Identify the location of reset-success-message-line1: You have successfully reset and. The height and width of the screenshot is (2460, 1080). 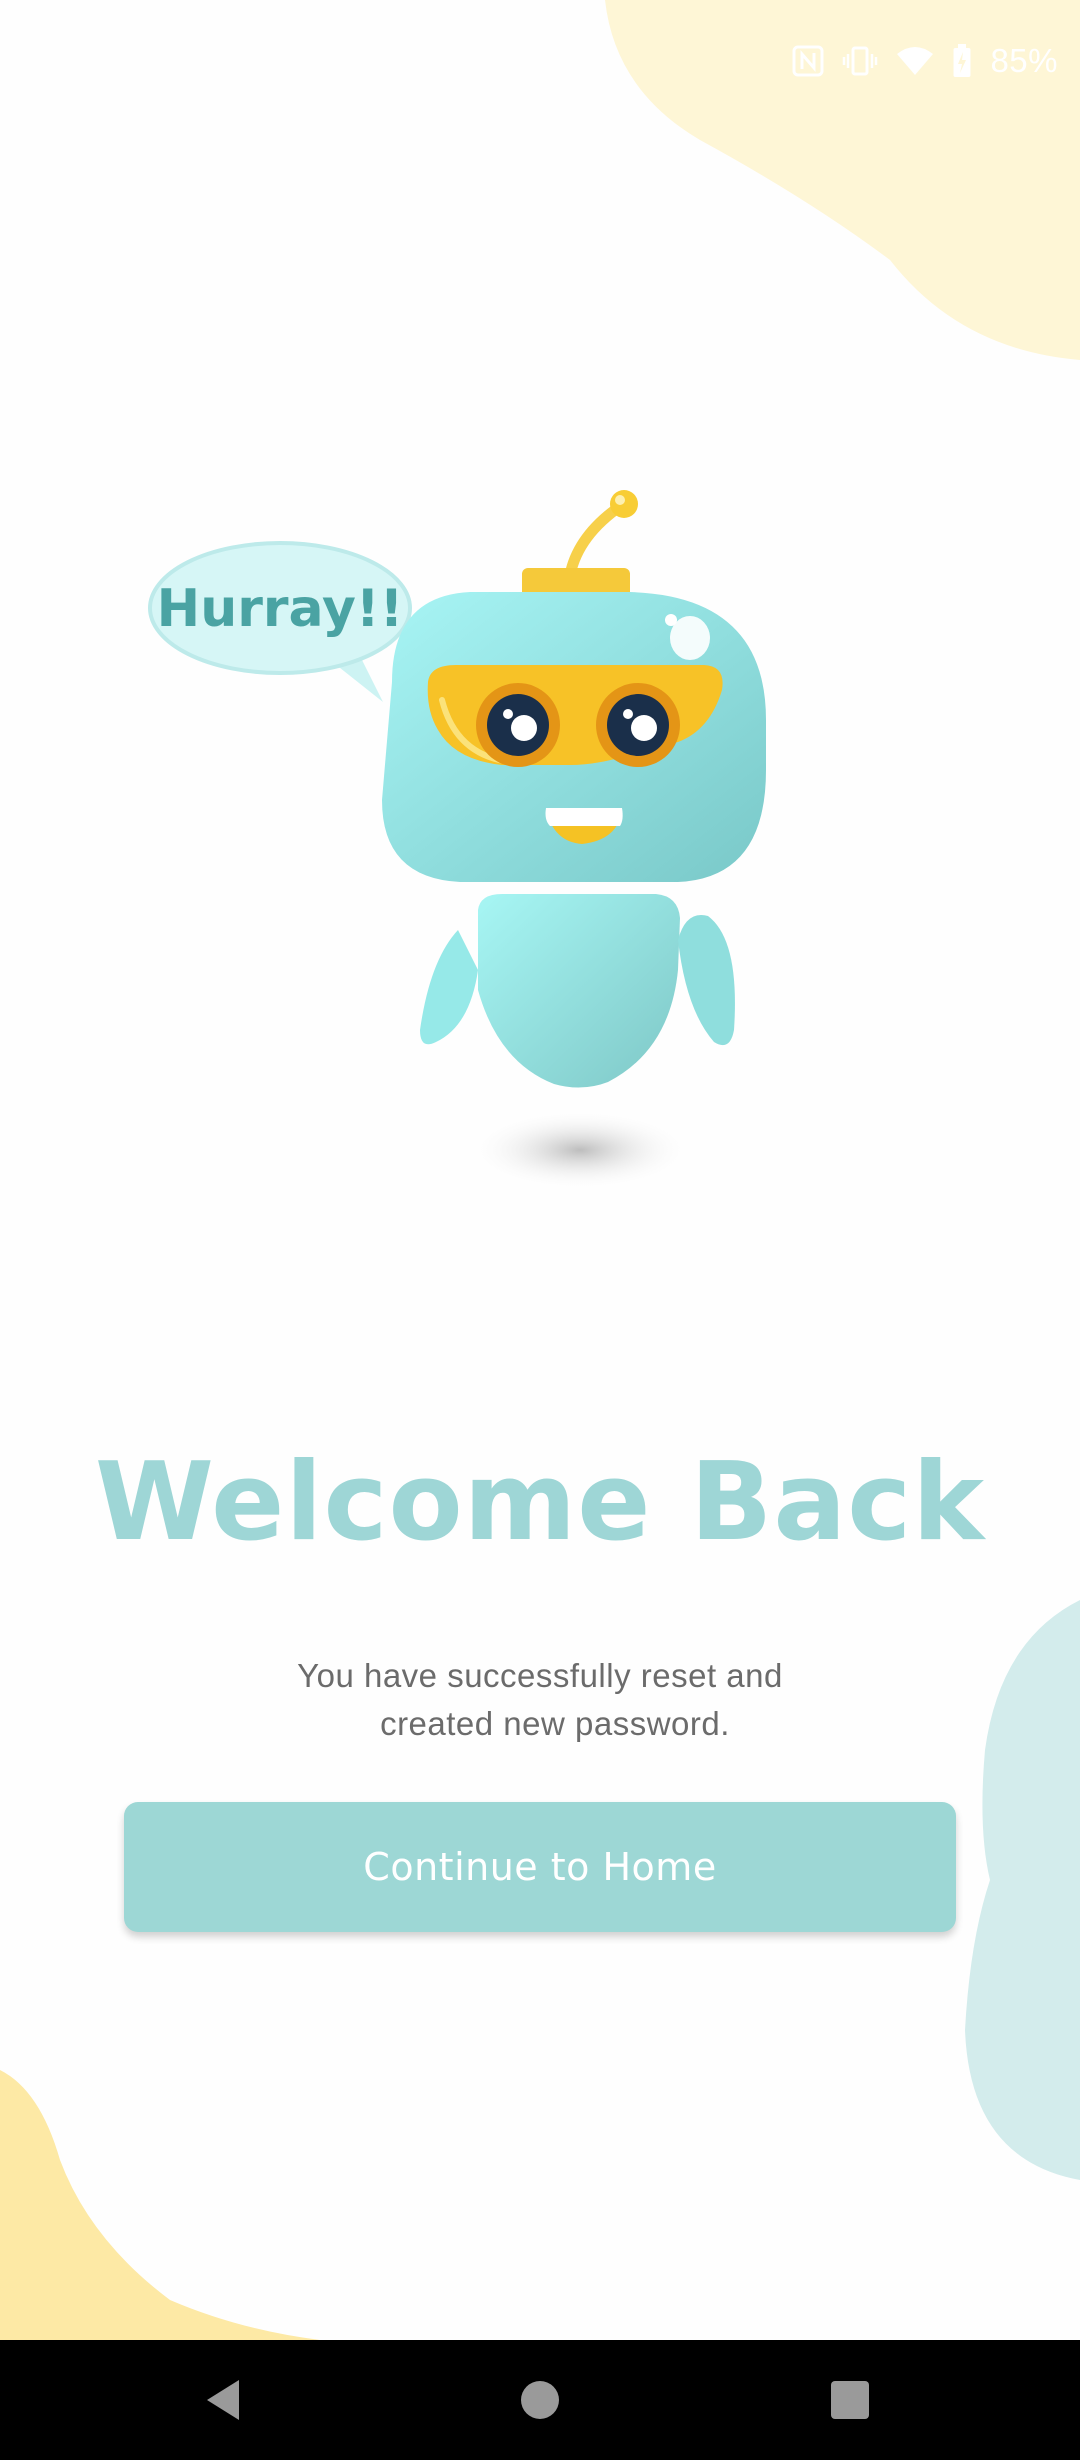
(540, 1675).